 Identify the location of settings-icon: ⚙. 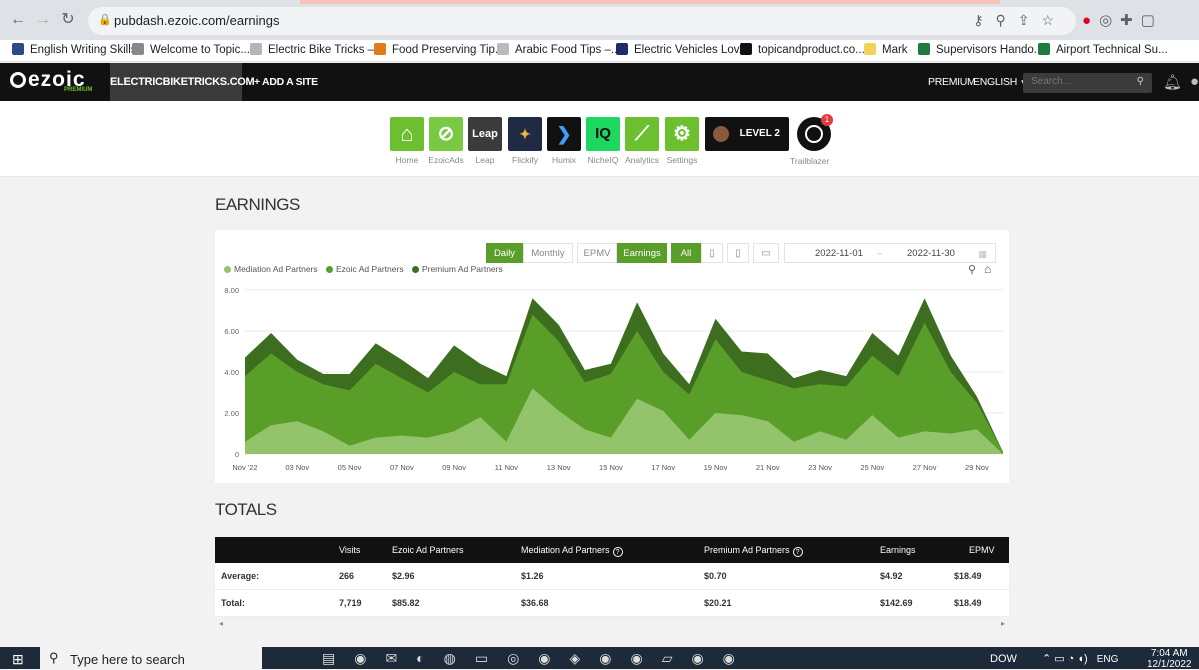
(682, 134).